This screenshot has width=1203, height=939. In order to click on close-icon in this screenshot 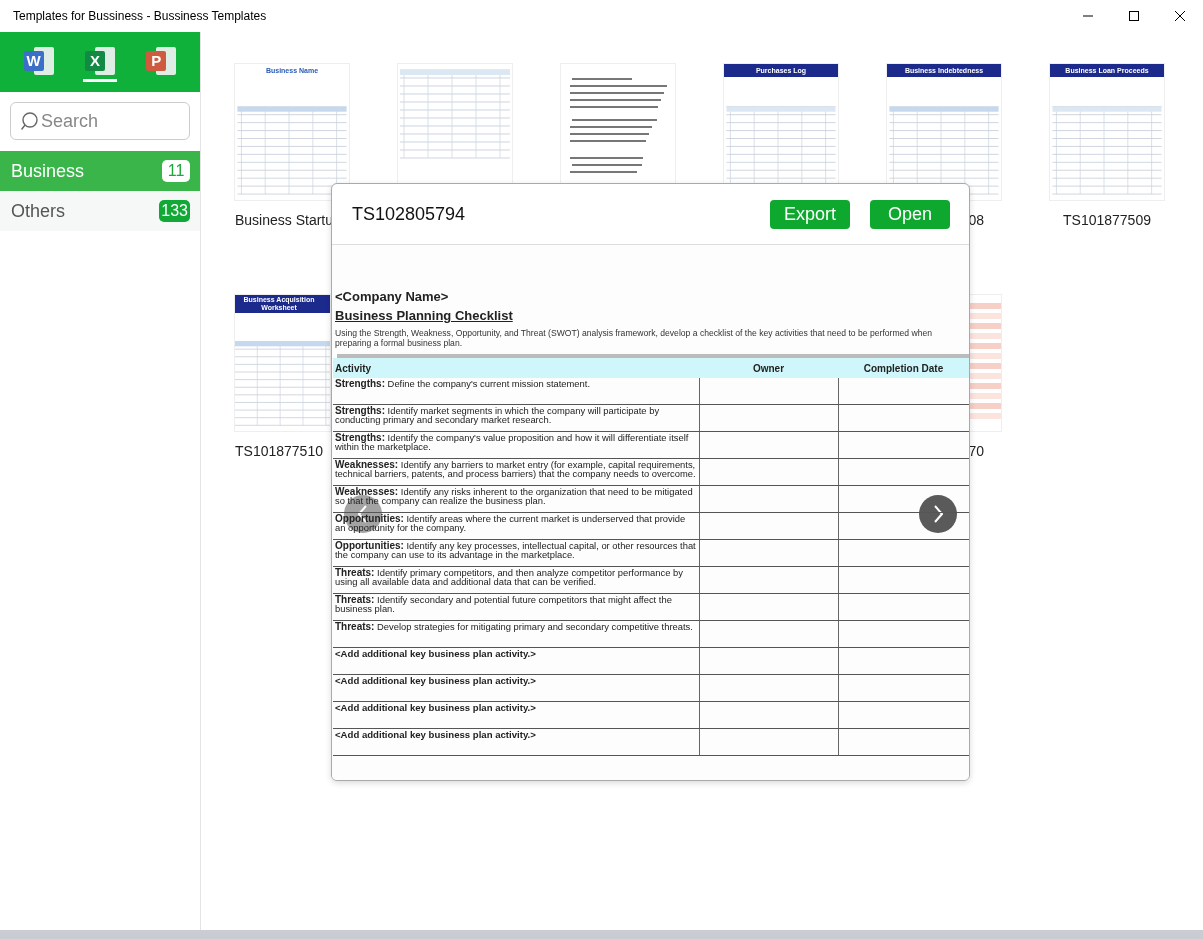, I will do `click(1180, 16)`.